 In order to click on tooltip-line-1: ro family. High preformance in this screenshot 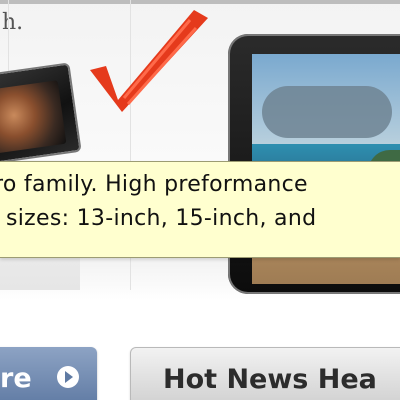, I will do `click(154, 184)`.